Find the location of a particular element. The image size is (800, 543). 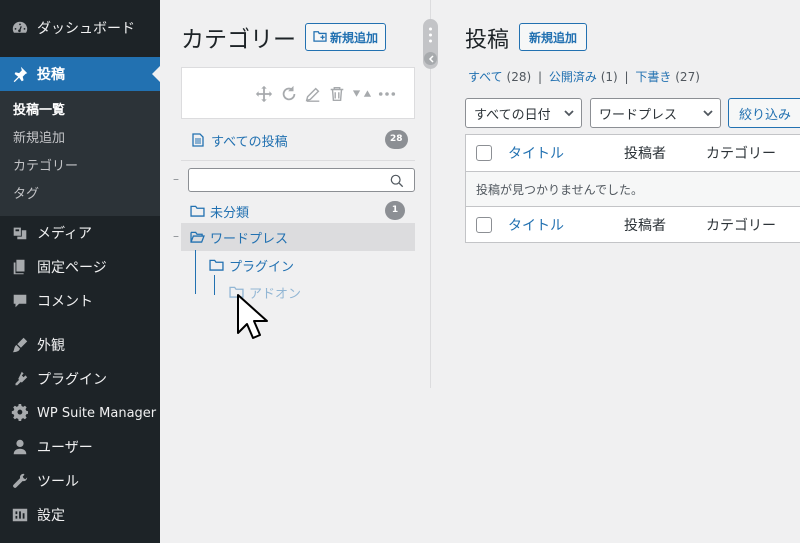

filter-published-label: 公開済み is located at coordinates (572, 77).